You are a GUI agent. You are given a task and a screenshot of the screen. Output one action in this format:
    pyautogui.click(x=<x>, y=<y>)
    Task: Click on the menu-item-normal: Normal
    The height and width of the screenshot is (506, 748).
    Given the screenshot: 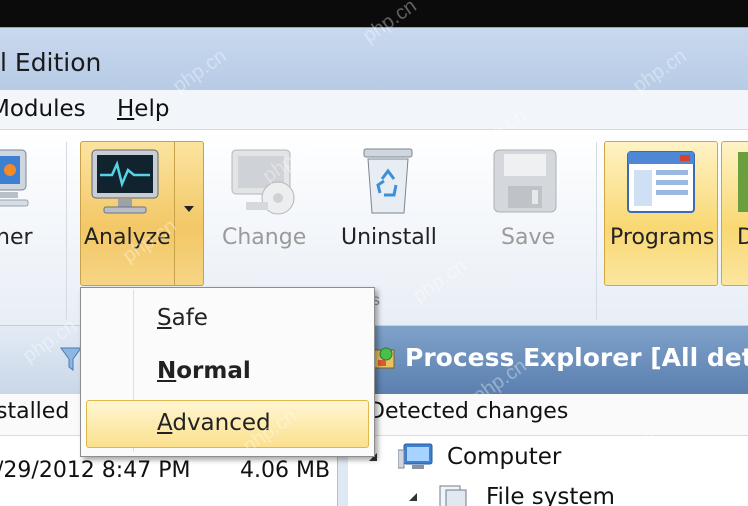 What is the action you would take?
    pyautogui.click(x=204, y=371)
    